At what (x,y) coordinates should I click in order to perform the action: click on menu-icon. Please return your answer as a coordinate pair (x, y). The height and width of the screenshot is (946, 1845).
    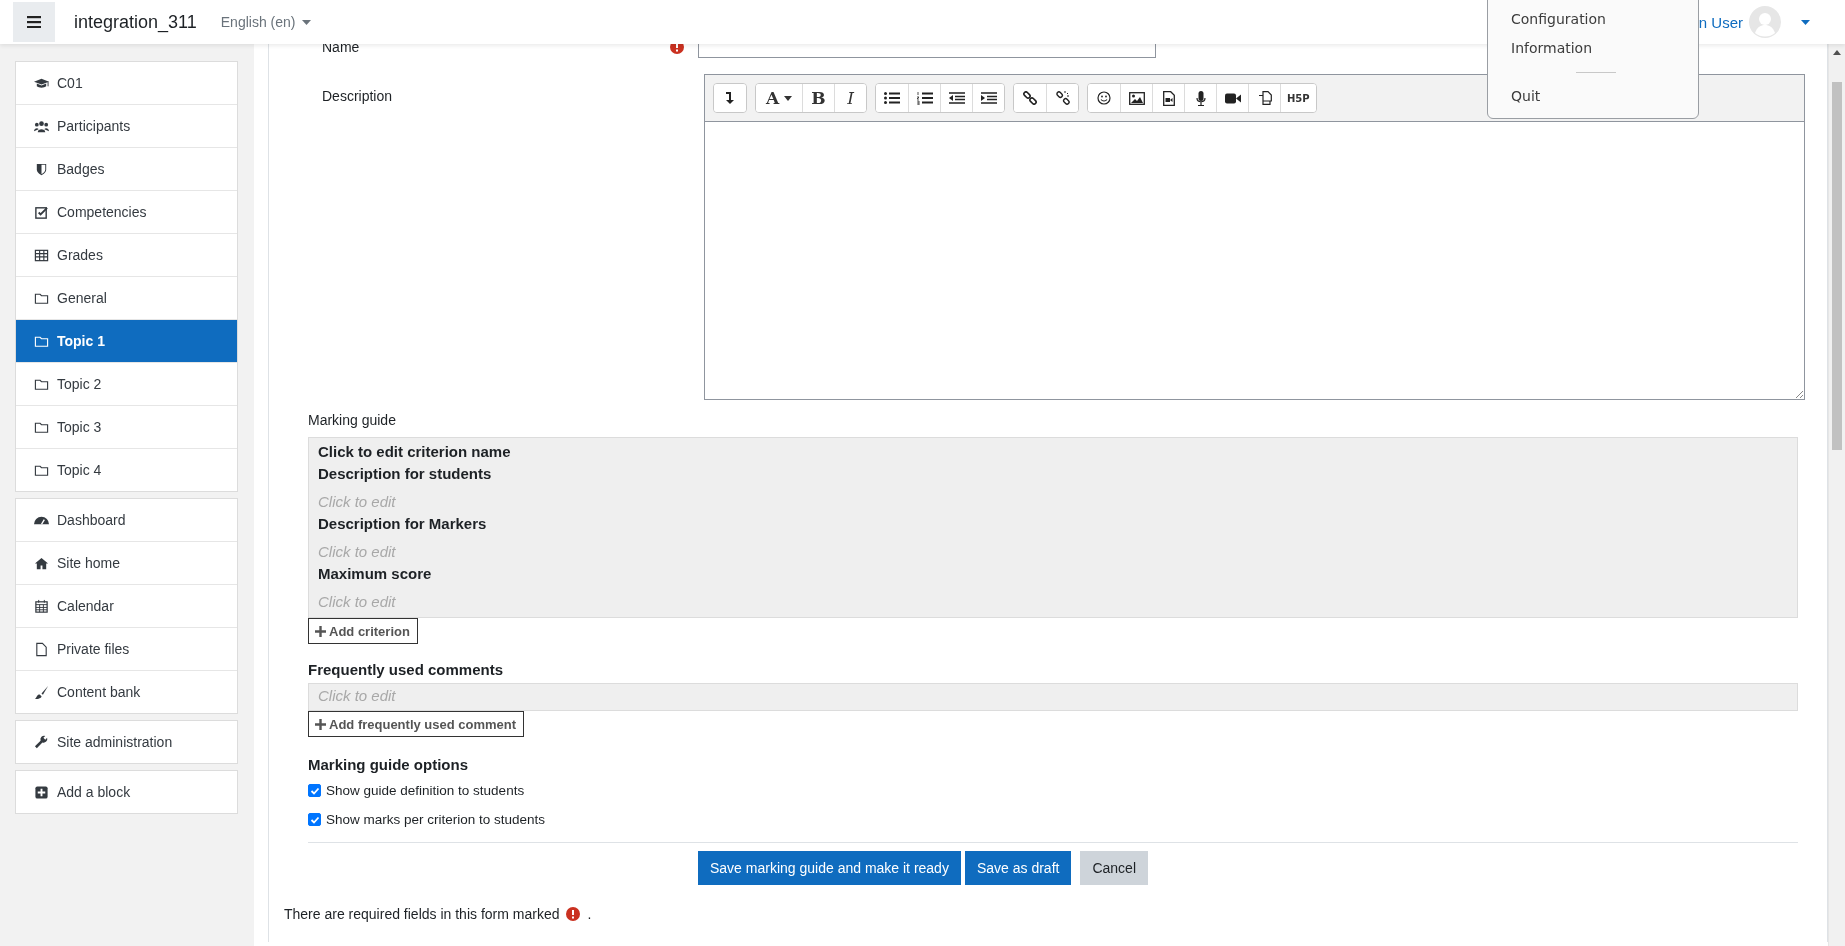
    Looking at the image, I should click on (34, 22).